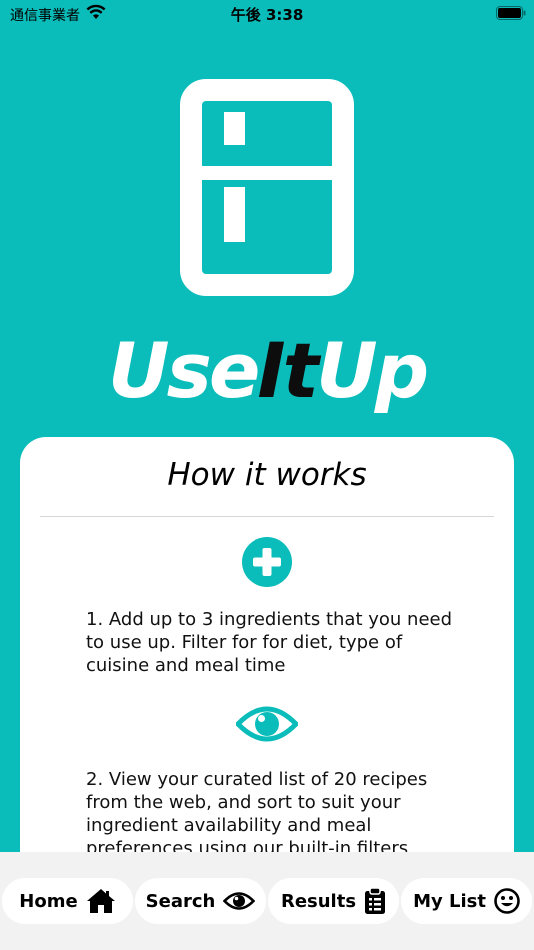  I want to click on battery-icon, so click(511, 13).